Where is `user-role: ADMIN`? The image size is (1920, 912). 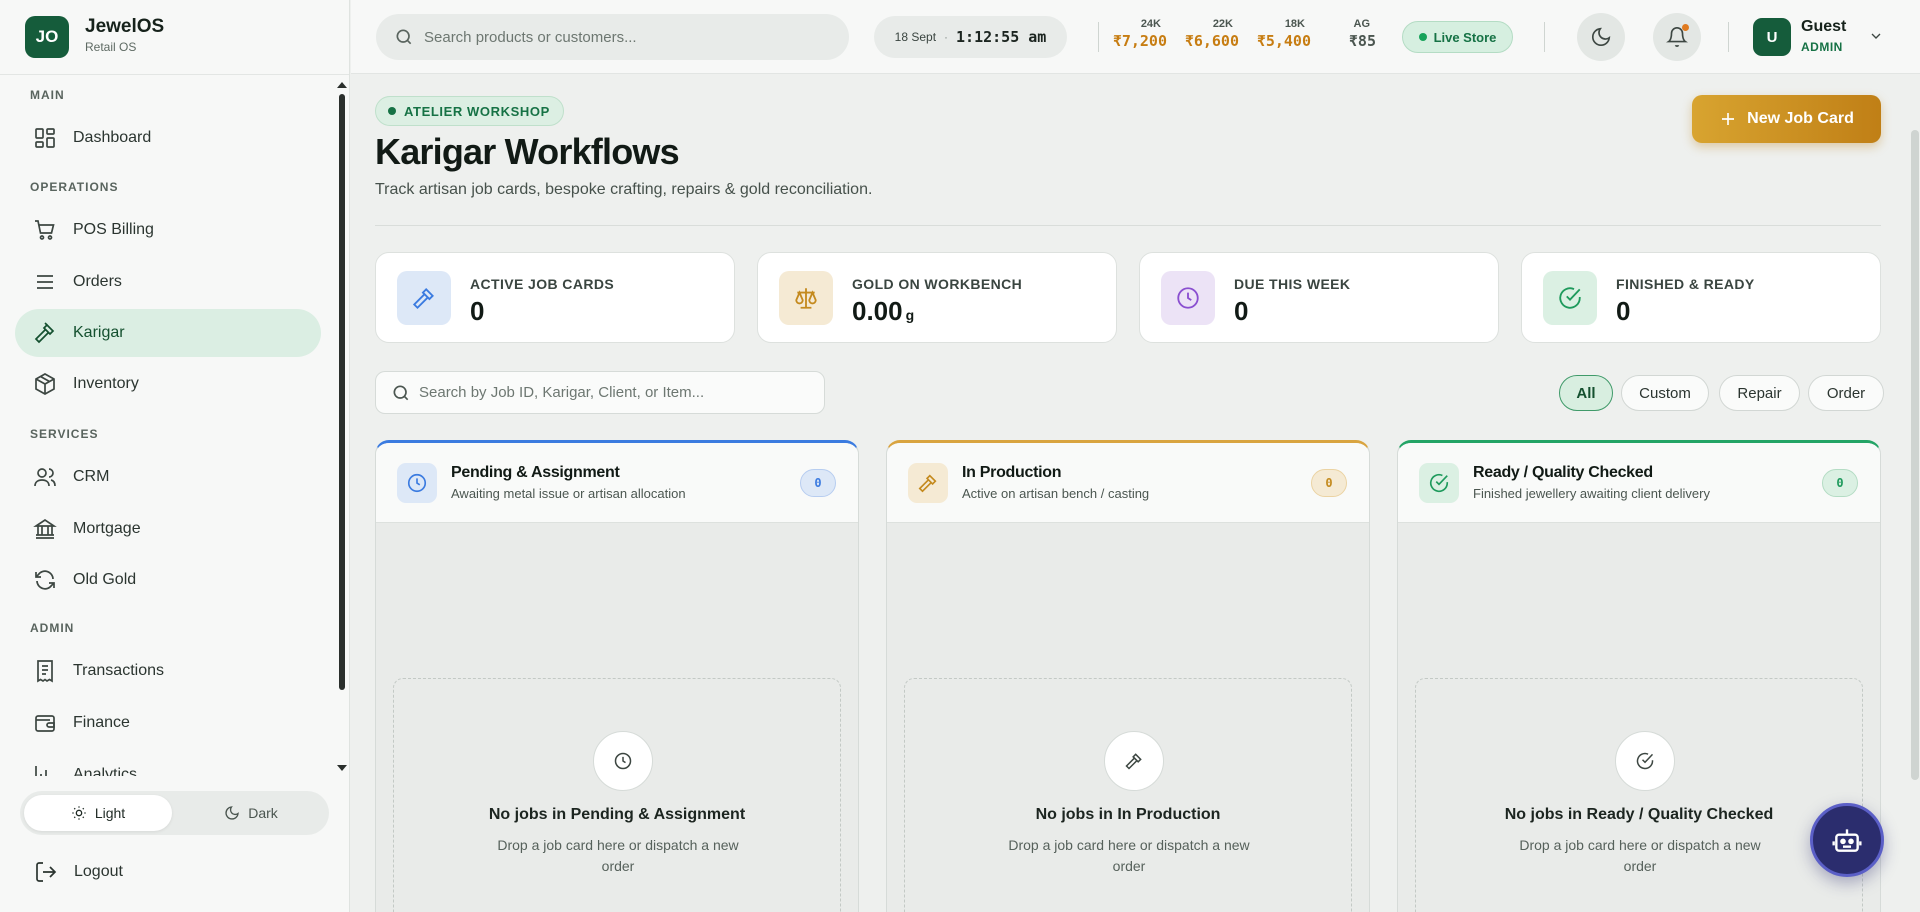 user-role: ADMIN is located at coordinates (1822, 47).